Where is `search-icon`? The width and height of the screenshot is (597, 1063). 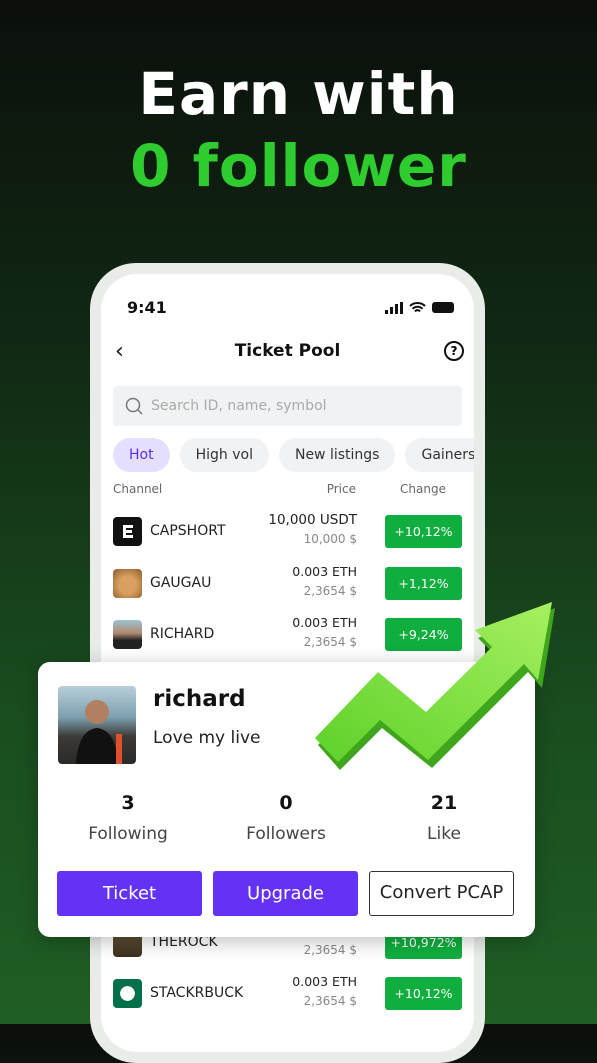
search-icon is located at coordinates (134, 406).